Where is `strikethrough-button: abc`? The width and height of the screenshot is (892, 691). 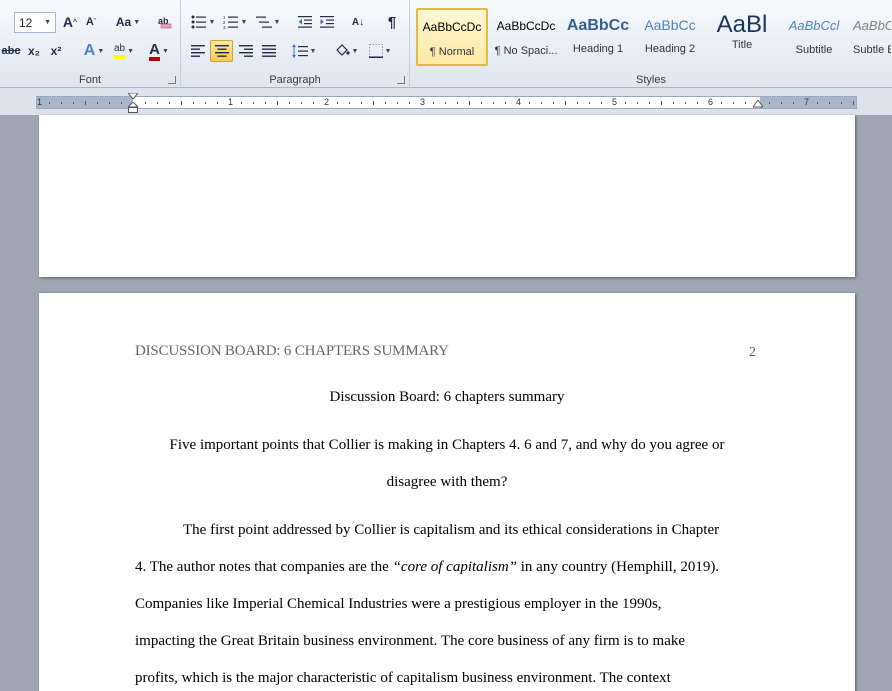
strikethrough-button: abc is located at coordinates (11, 51).